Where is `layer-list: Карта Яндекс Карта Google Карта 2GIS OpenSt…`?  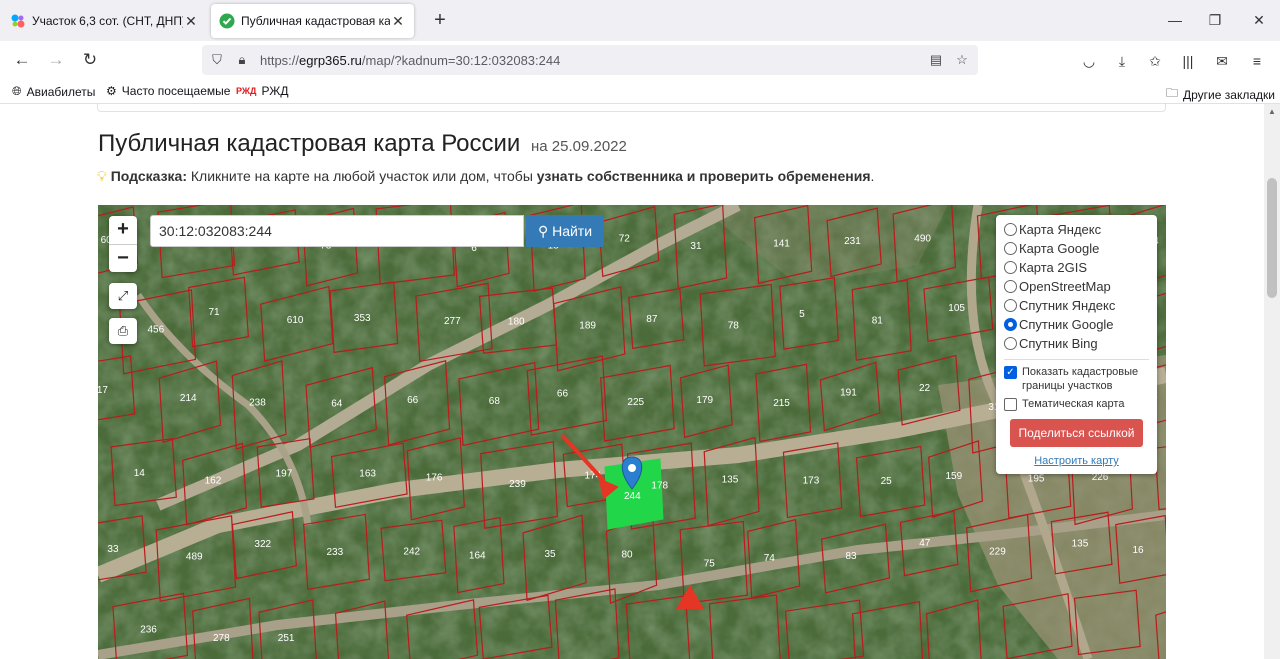 layer-list: Карта Яндекс Карта Google Карта 2GIS OpenSt… is located at coordinates (1076, 286).